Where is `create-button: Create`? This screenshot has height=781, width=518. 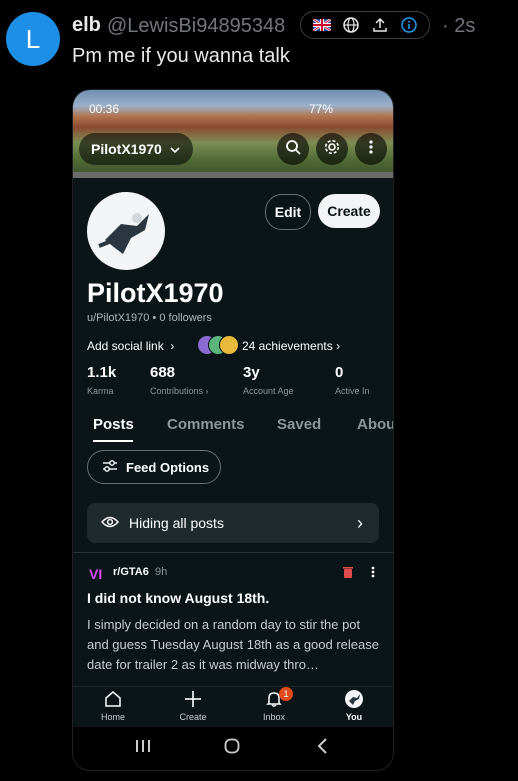
create-button: Create is located at coordinates (349, 211).